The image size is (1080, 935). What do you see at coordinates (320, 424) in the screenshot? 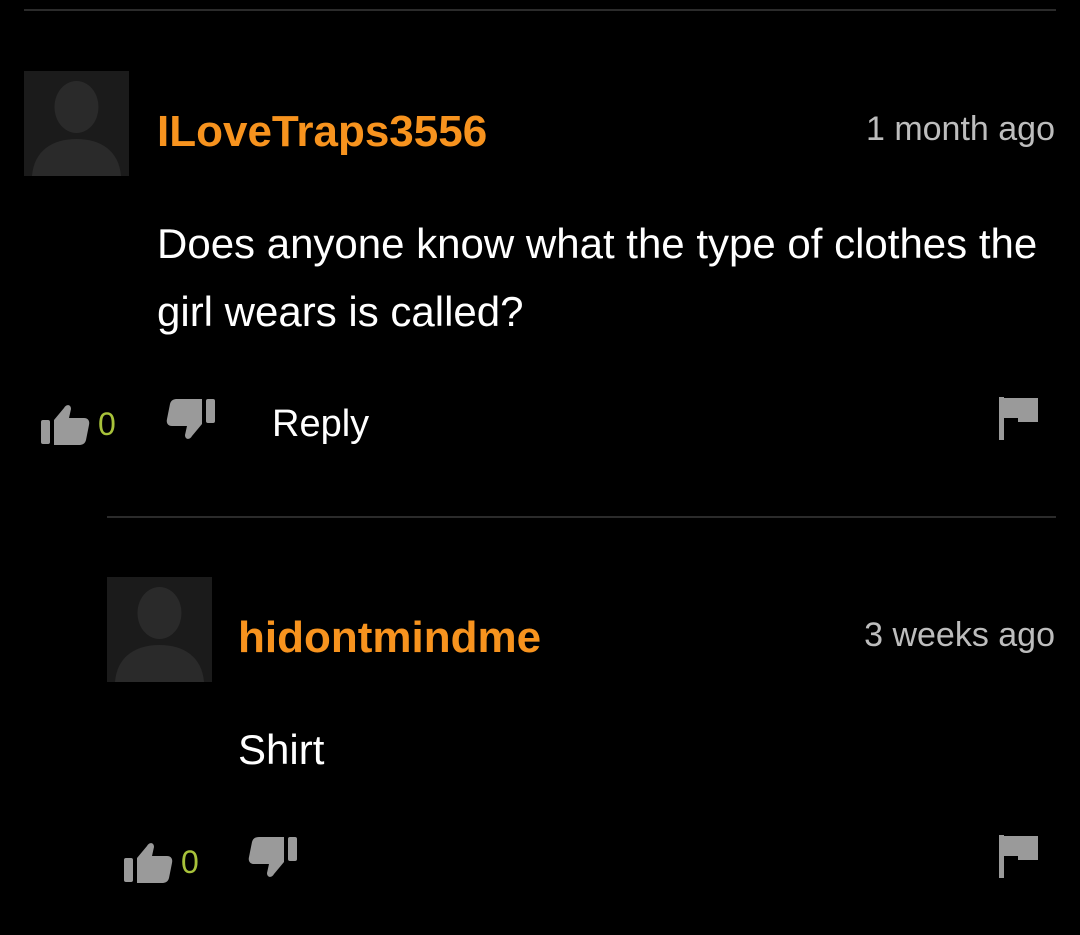
I see `reply-link: Reply` at bounding box center [320, 424].